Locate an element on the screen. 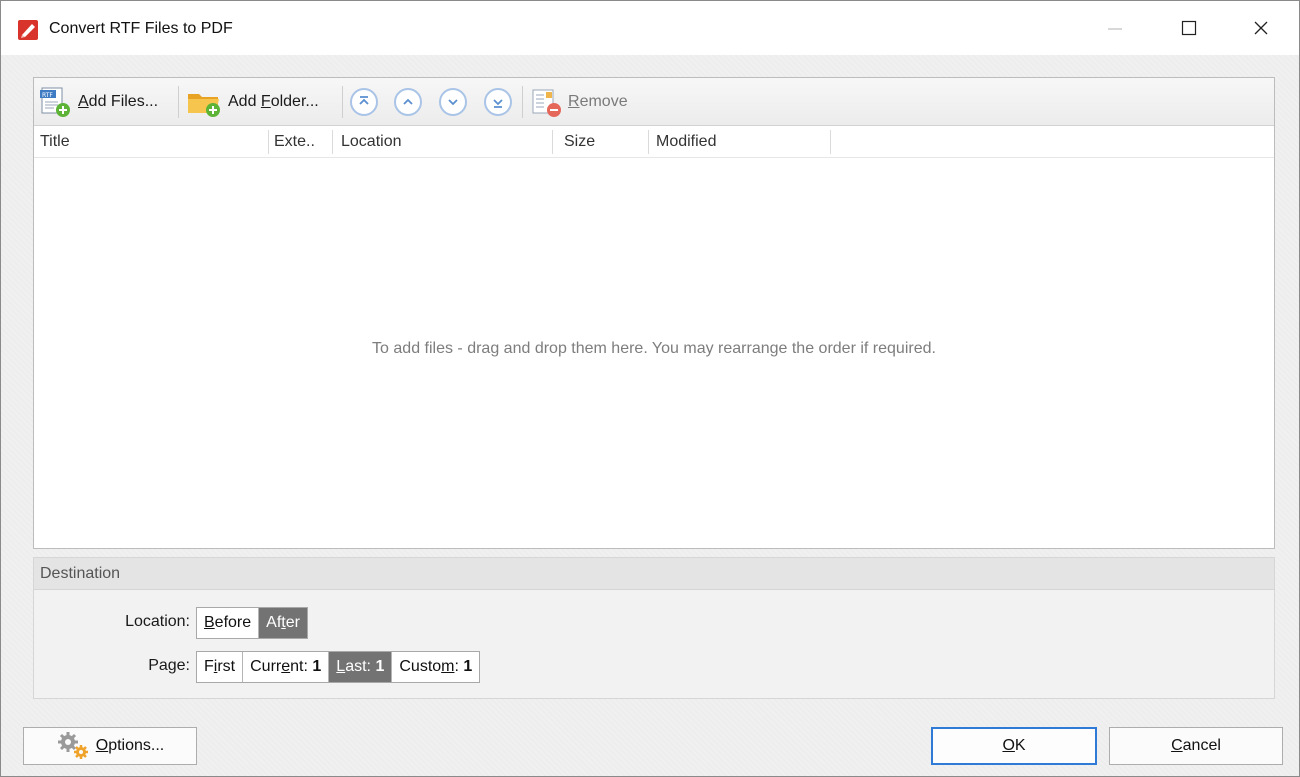  gears-icon is located at coordinates (72, 745).